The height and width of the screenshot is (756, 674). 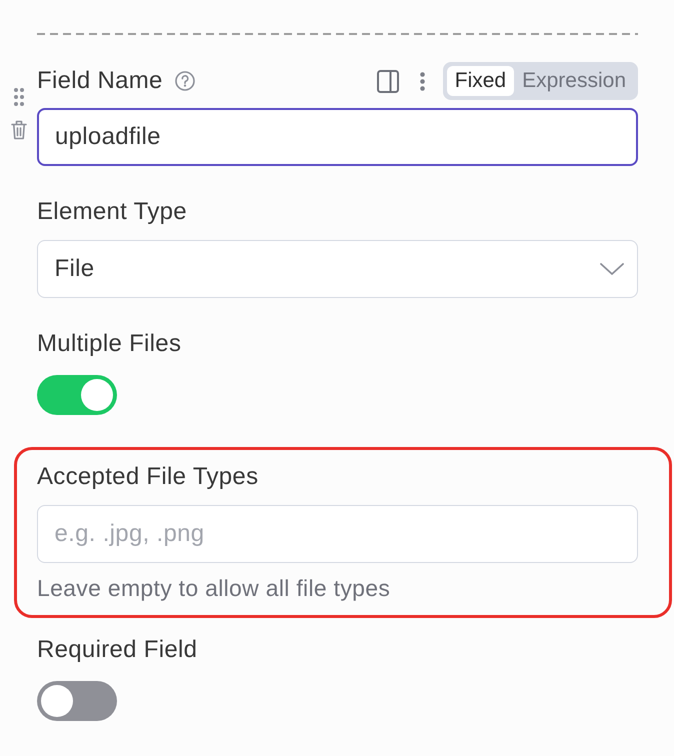 What do you see at coordinates (337, 534) in the screenshot?
I see `text-field: e.g. .jpg, .png` at bounding box center [337, 534].